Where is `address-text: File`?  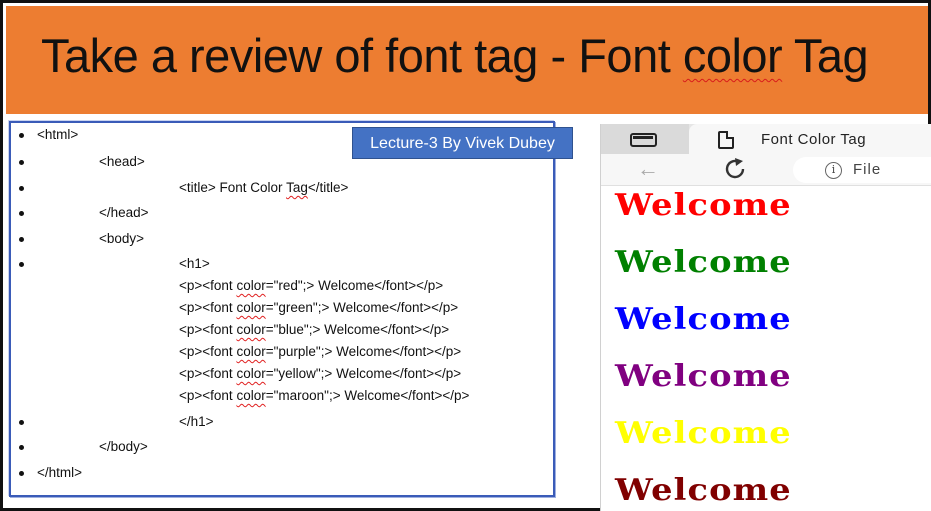 address-text: File is located at coordinates (867, 169).